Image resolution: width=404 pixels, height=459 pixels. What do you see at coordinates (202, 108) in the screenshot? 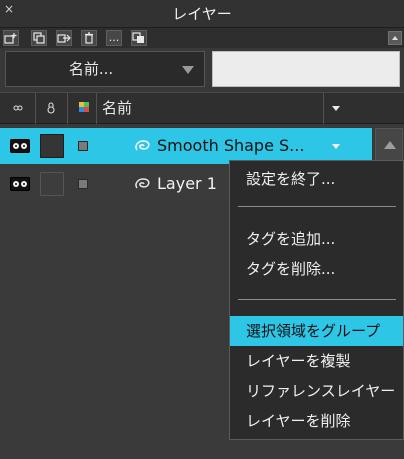
I see `column-header: 名前` at bounding box center [202, 108].